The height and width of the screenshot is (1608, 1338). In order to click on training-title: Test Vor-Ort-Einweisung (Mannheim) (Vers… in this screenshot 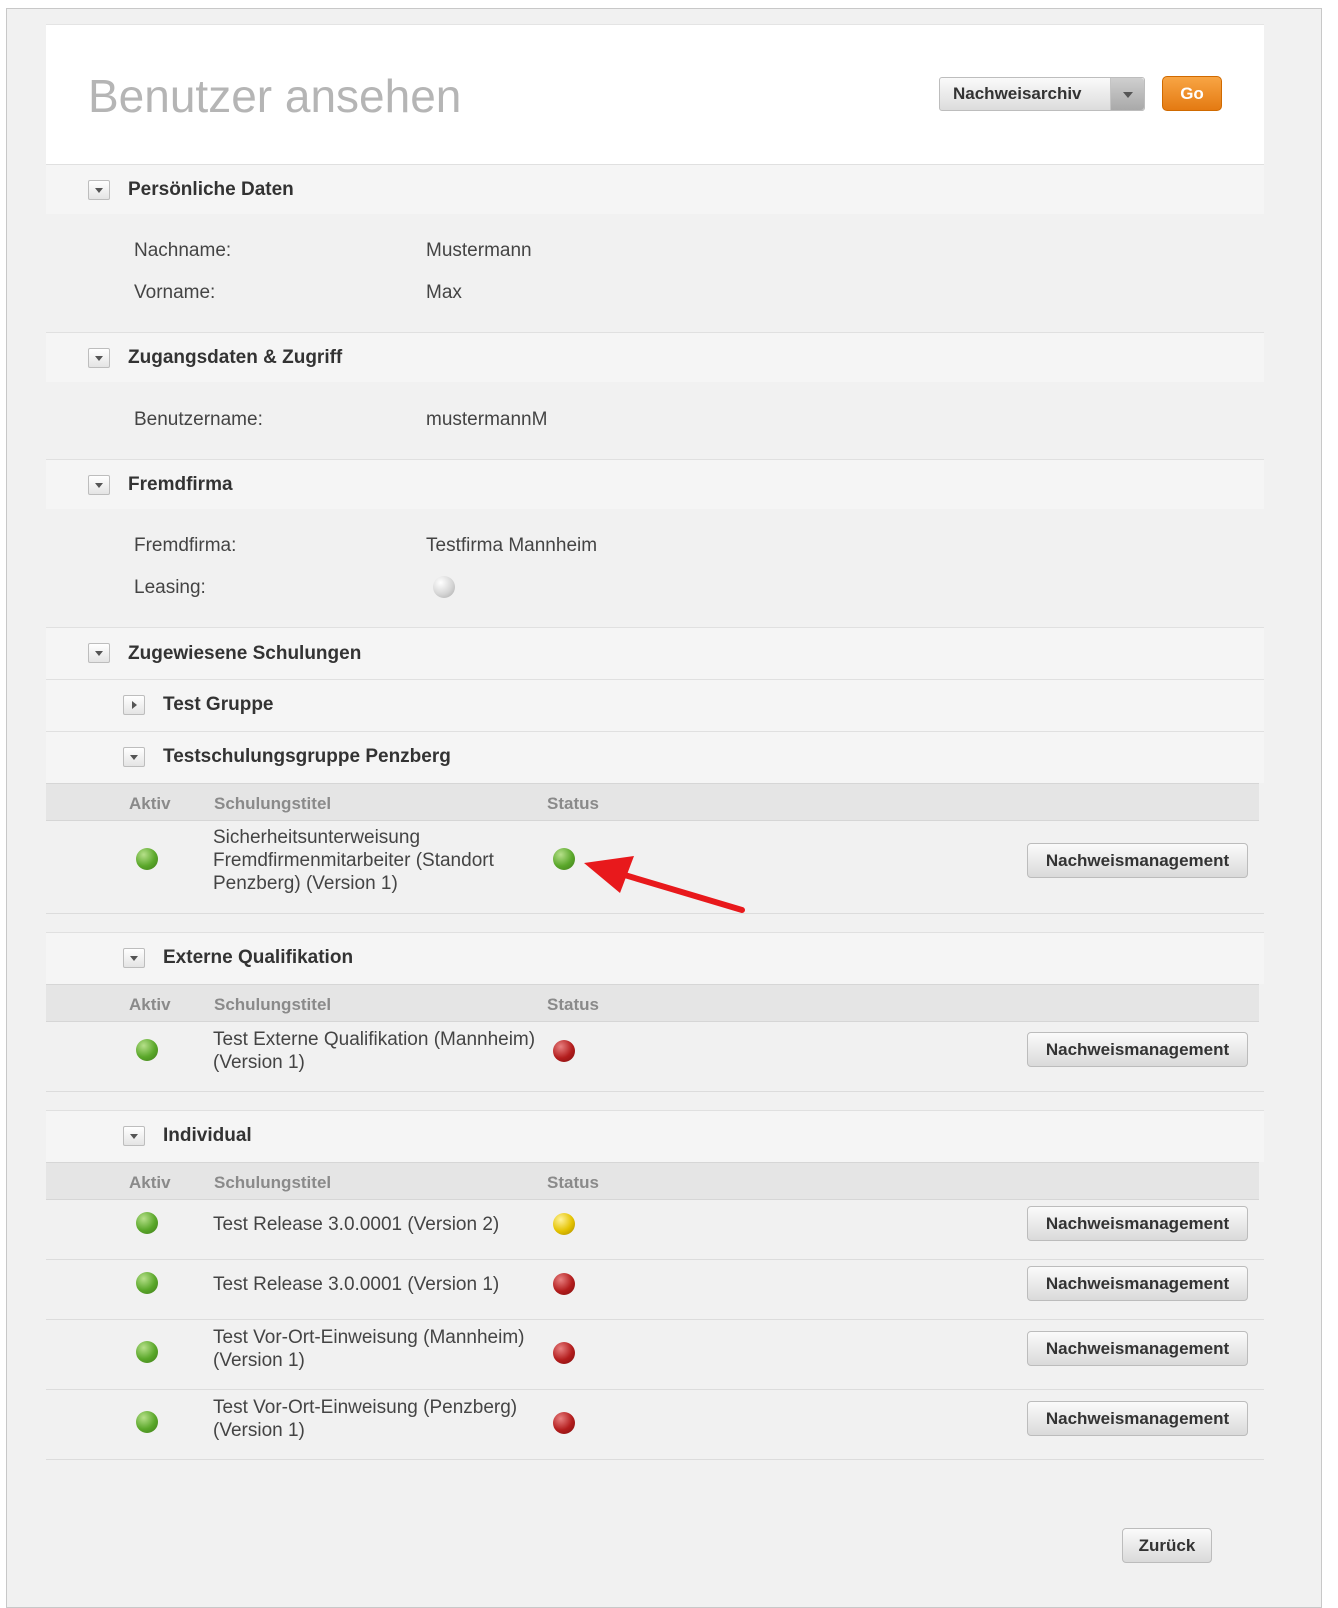, I will do `click(383, 1349)`.